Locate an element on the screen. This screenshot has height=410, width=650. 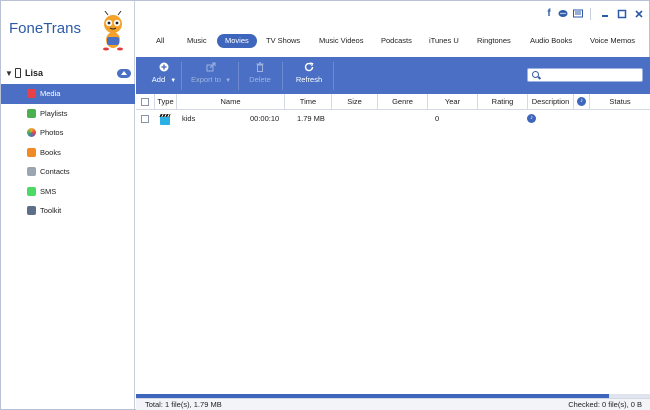
facebook-icon: f is located at coordinates (549, 14).